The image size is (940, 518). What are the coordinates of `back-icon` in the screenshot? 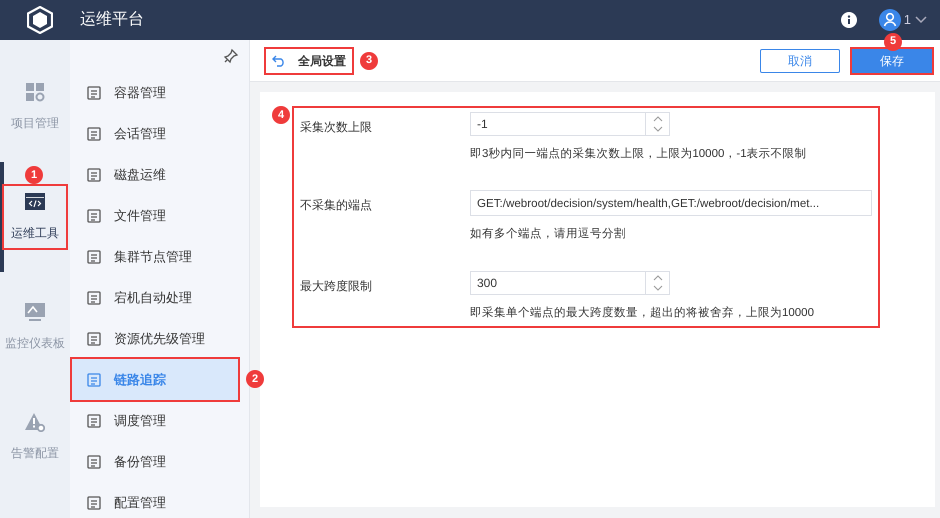 It's located at (279, 60).